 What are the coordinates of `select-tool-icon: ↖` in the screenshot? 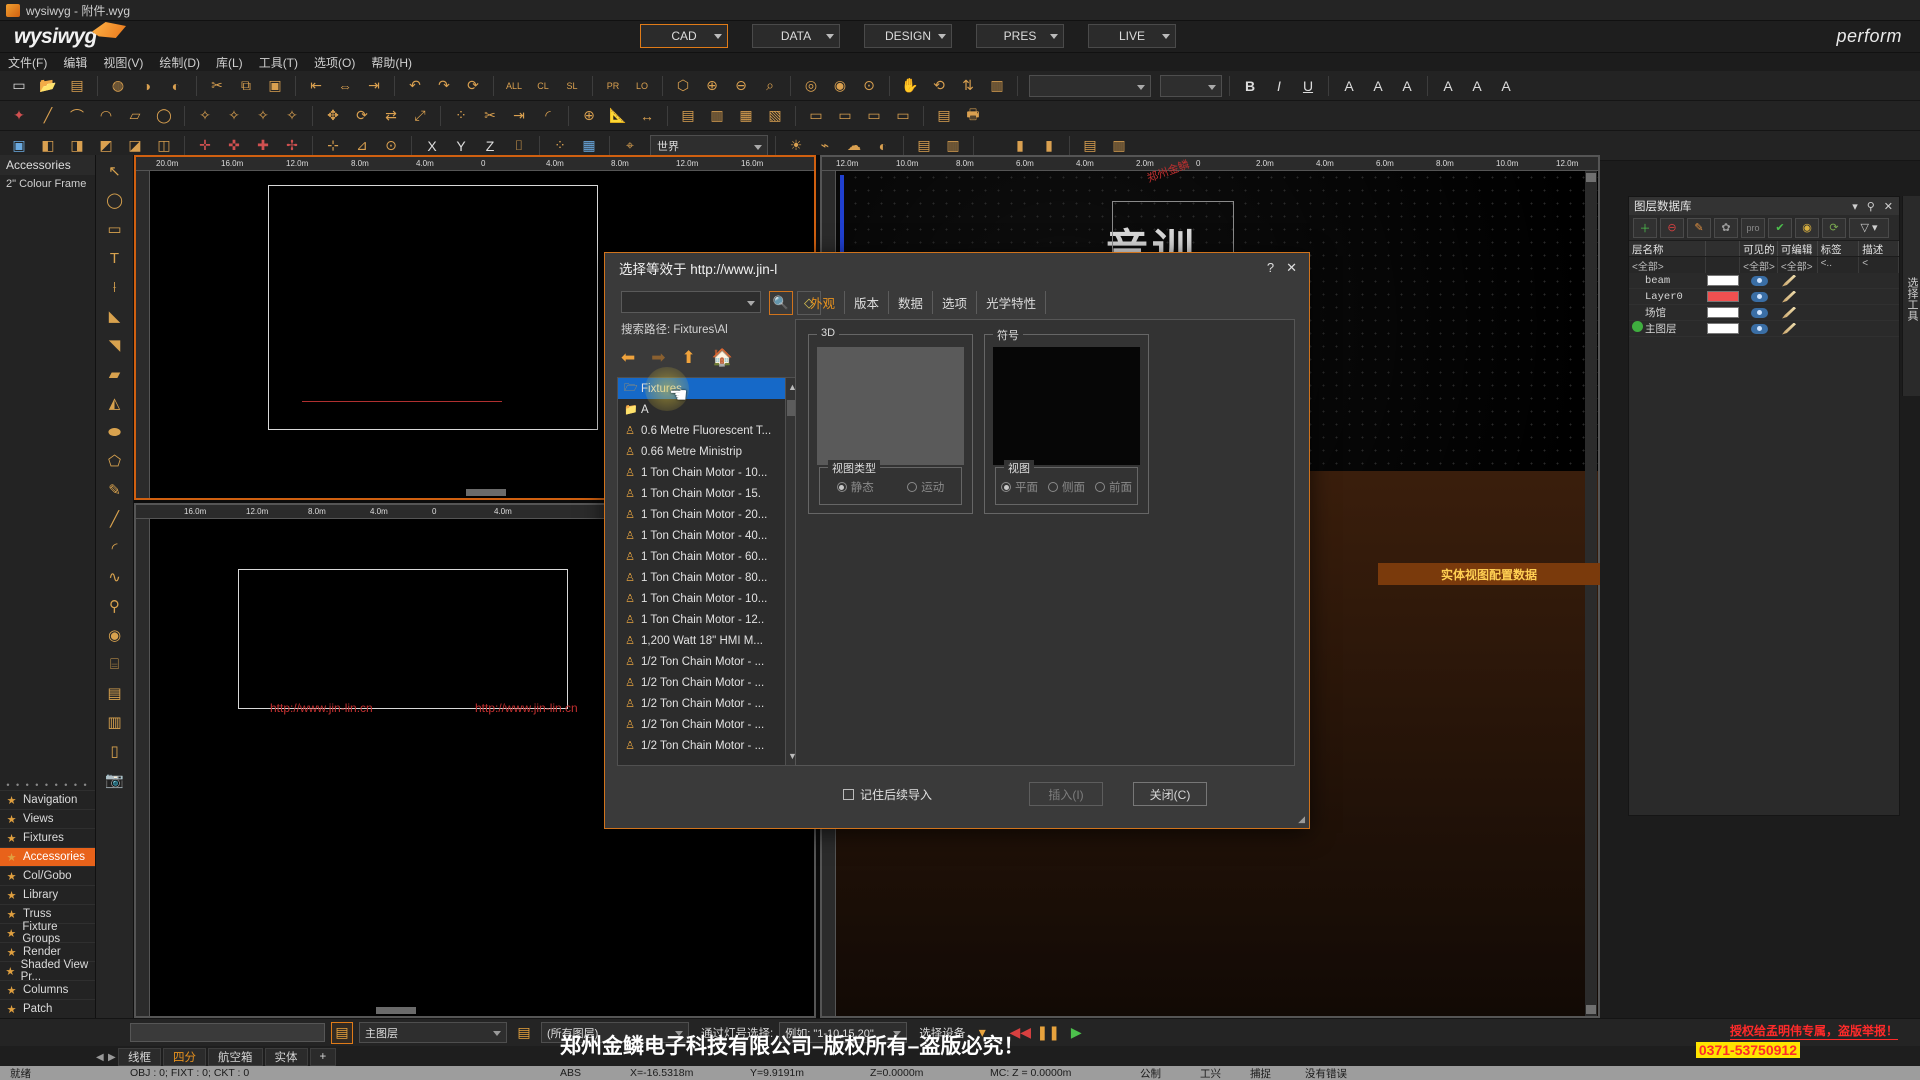 It's located at (115, 171).